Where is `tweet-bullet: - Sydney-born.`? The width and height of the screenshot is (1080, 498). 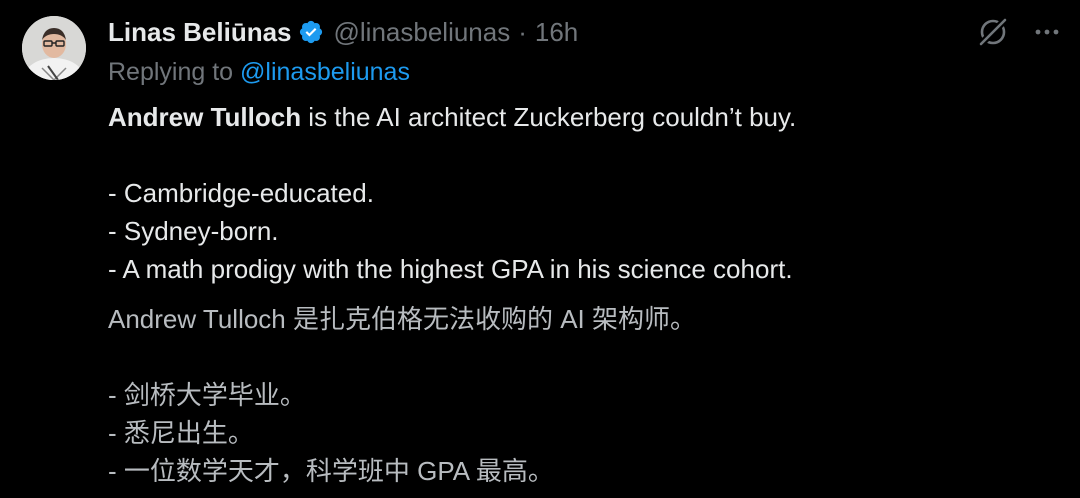 tweet-bullet: - Sydney-born. is located at coordinates (193, 231).